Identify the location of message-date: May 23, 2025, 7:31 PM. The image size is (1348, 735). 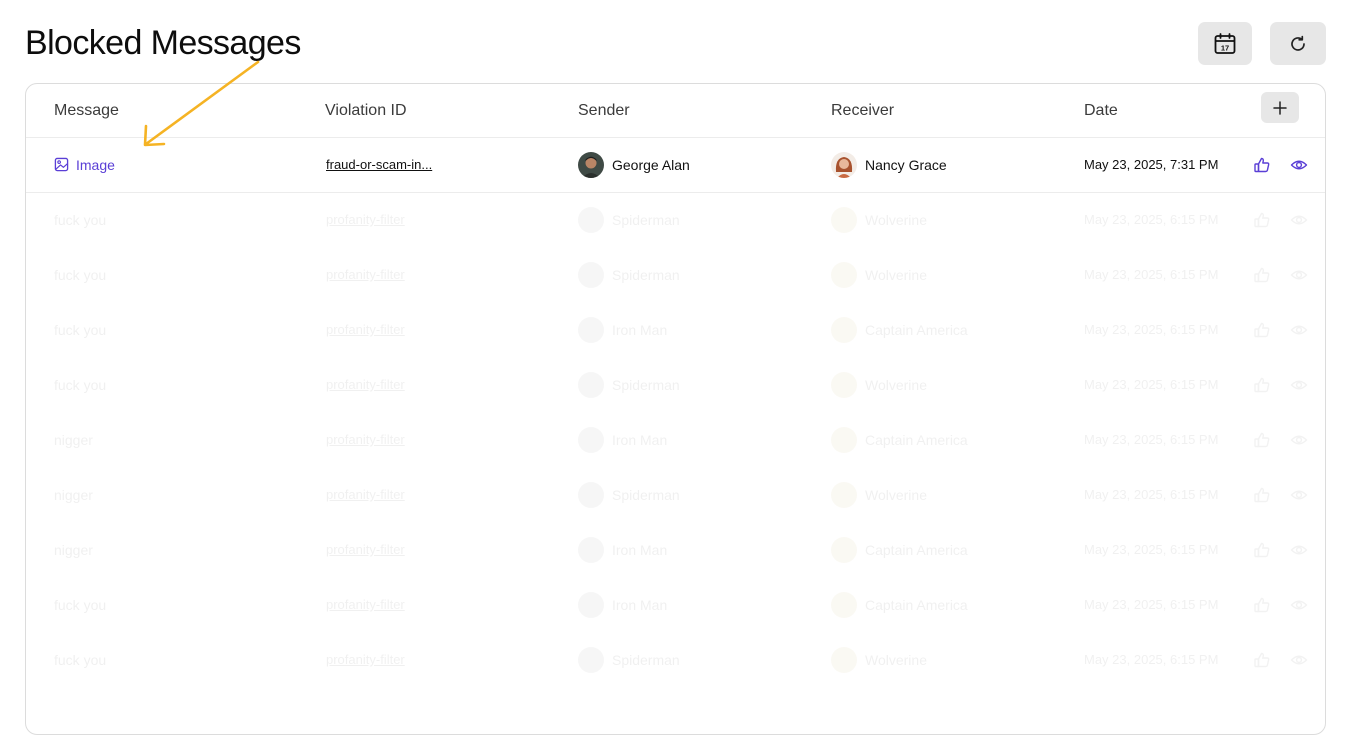
(1151, 164).